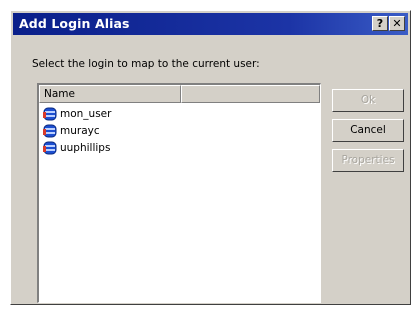 The image size is (419, 322). Describe the element at coordinates (368, 130) in the screenshot. I see `cancel-button: Cancel` at that location.